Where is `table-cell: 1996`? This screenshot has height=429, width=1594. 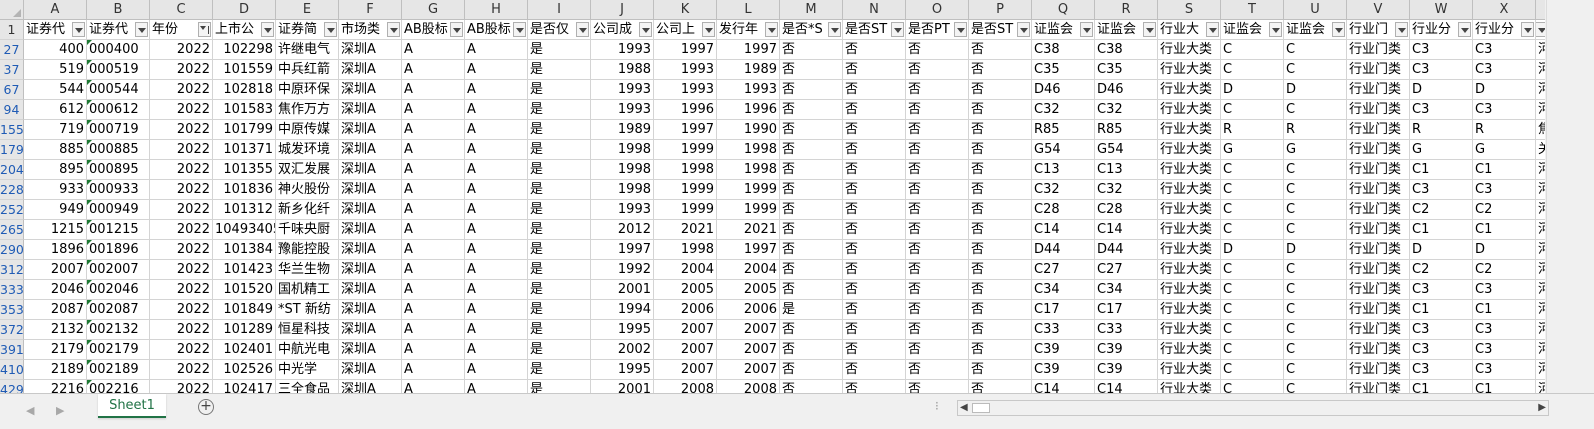 table-cell: 1996 is located at coordinates (748, 110).